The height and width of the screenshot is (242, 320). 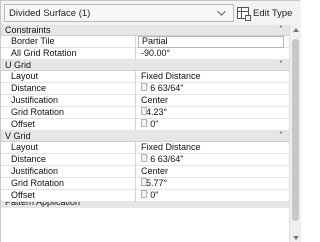 I want to click on group-header-v-grid: V Grid ˄, so click(x=145, y=136).